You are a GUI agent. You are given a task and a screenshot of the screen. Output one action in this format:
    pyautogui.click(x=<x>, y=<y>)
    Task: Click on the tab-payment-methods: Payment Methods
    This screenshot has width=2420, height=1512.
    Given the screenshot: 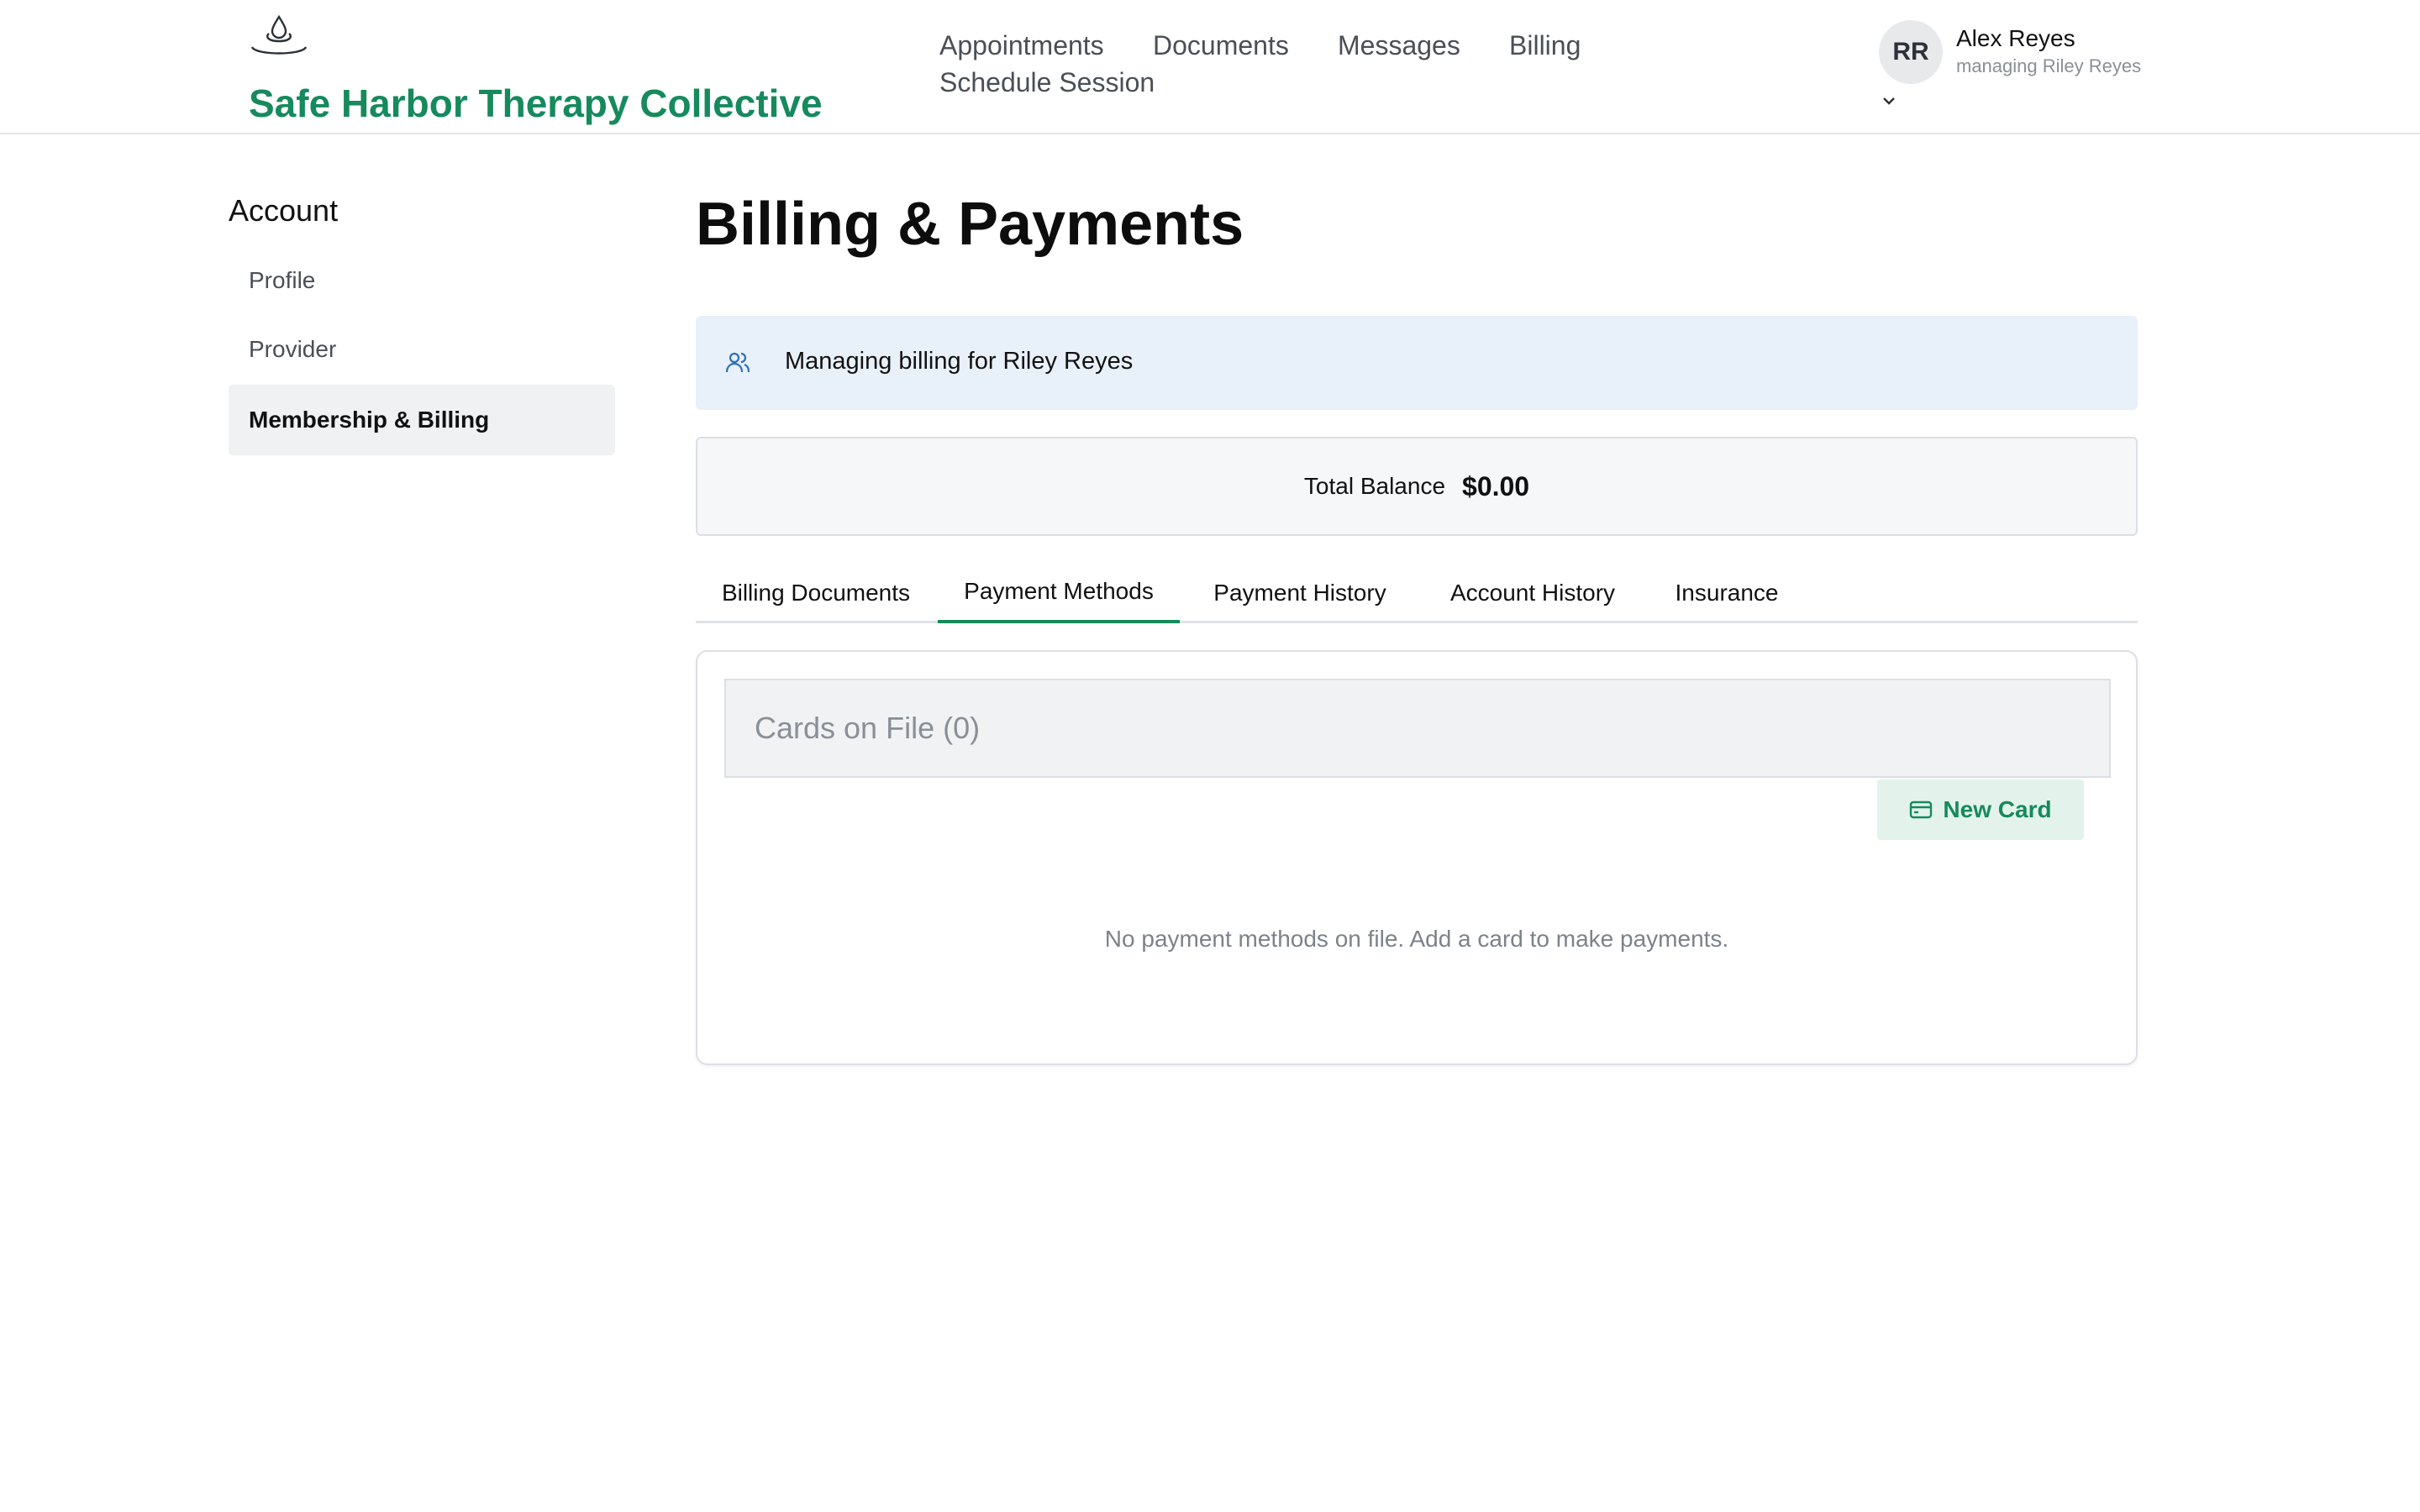 What is the action you would take?
    pyautogui.click(x=1059, y=593)
    